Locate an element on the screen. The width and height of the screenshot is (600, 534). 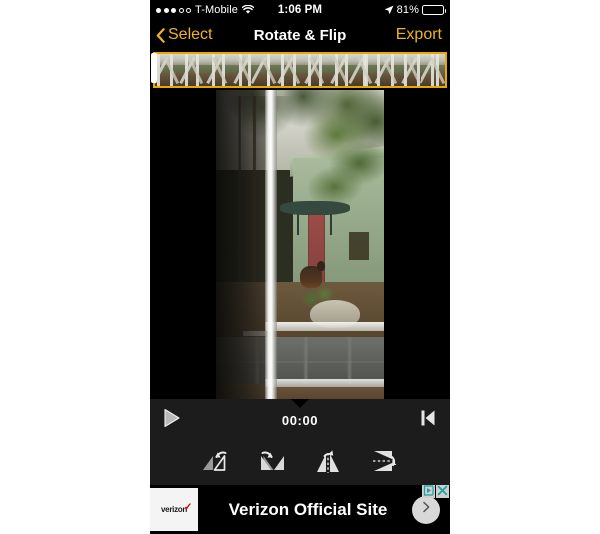
flip-vertical-icon is located at coordinates (384, 463).